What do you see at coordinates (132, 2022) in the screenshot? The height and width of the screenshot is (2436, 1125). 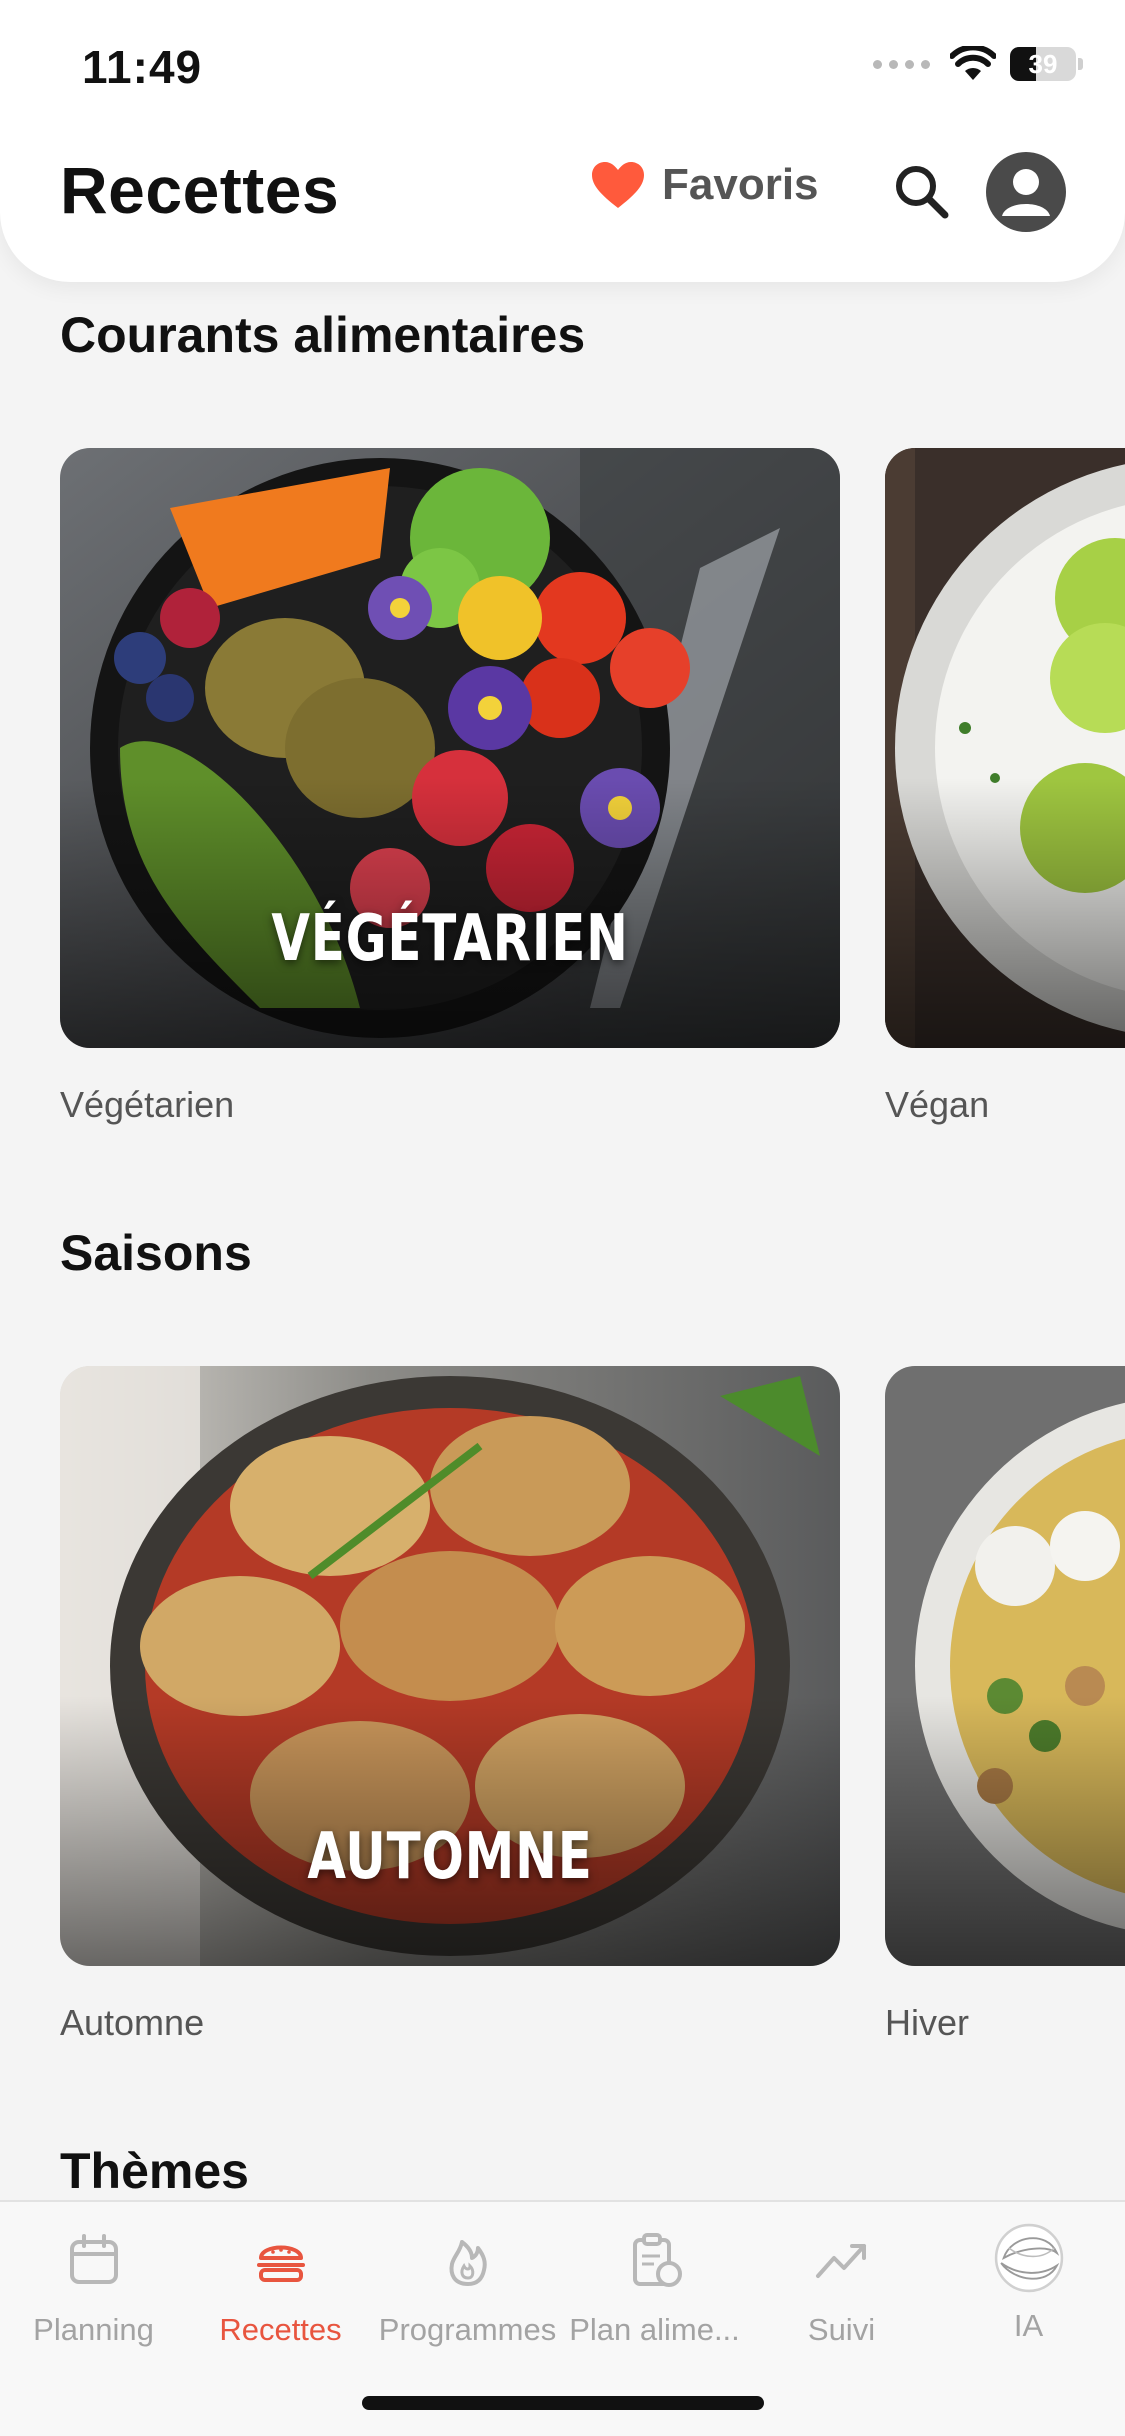 I see `card-caption-automne: Automne` at bounding box center [132, 2022].